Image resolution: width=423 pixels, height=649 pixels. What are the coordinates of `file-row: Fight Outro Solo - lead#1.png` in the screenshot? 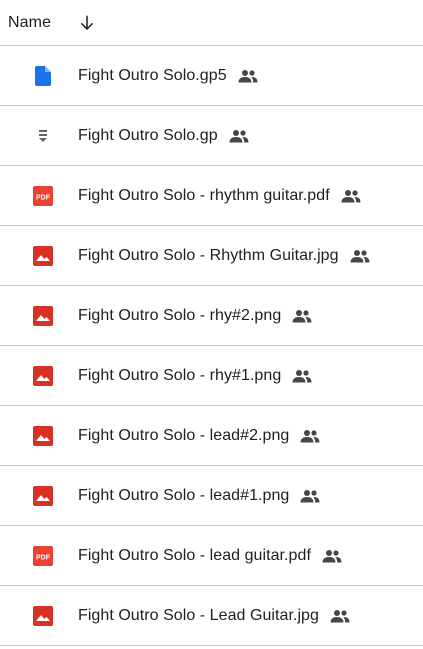 It's located at (211, 496).